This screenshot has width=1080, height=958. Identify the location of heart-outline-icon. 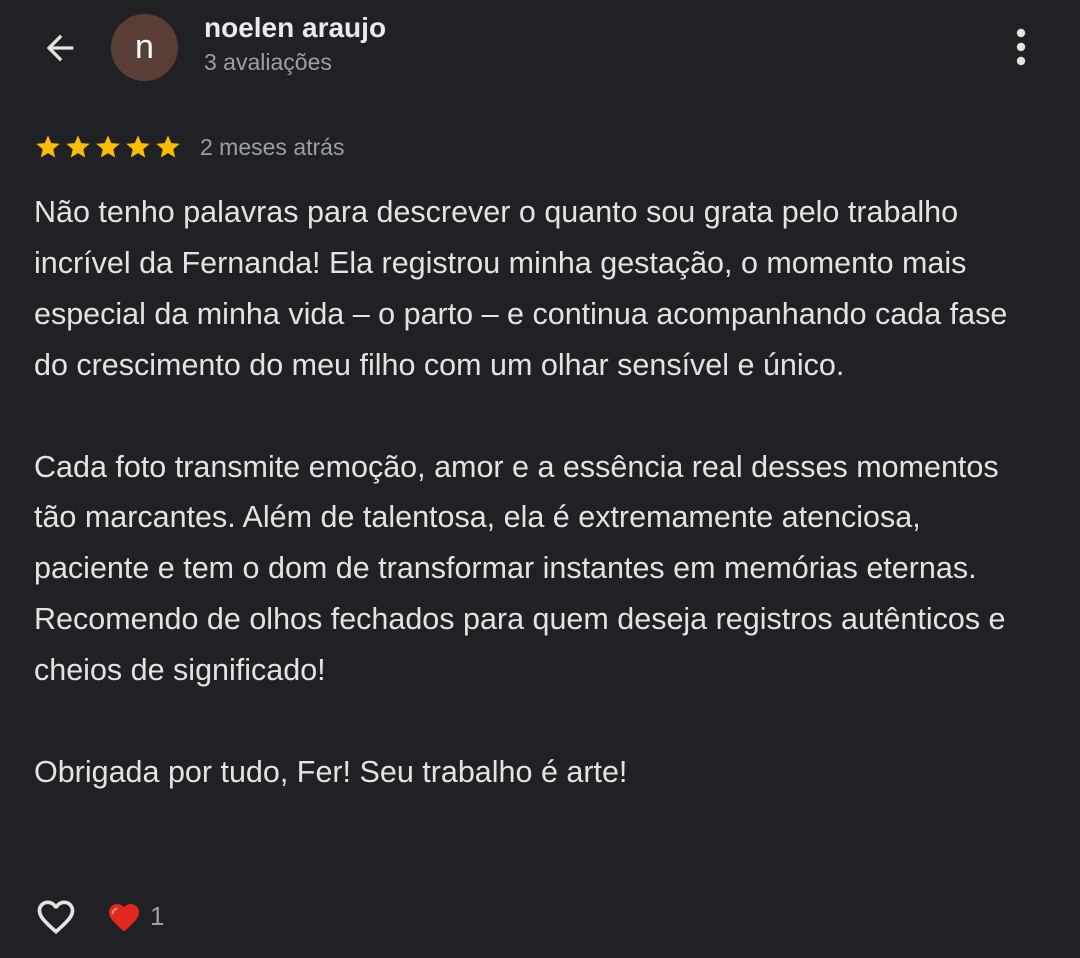
(56, 917).